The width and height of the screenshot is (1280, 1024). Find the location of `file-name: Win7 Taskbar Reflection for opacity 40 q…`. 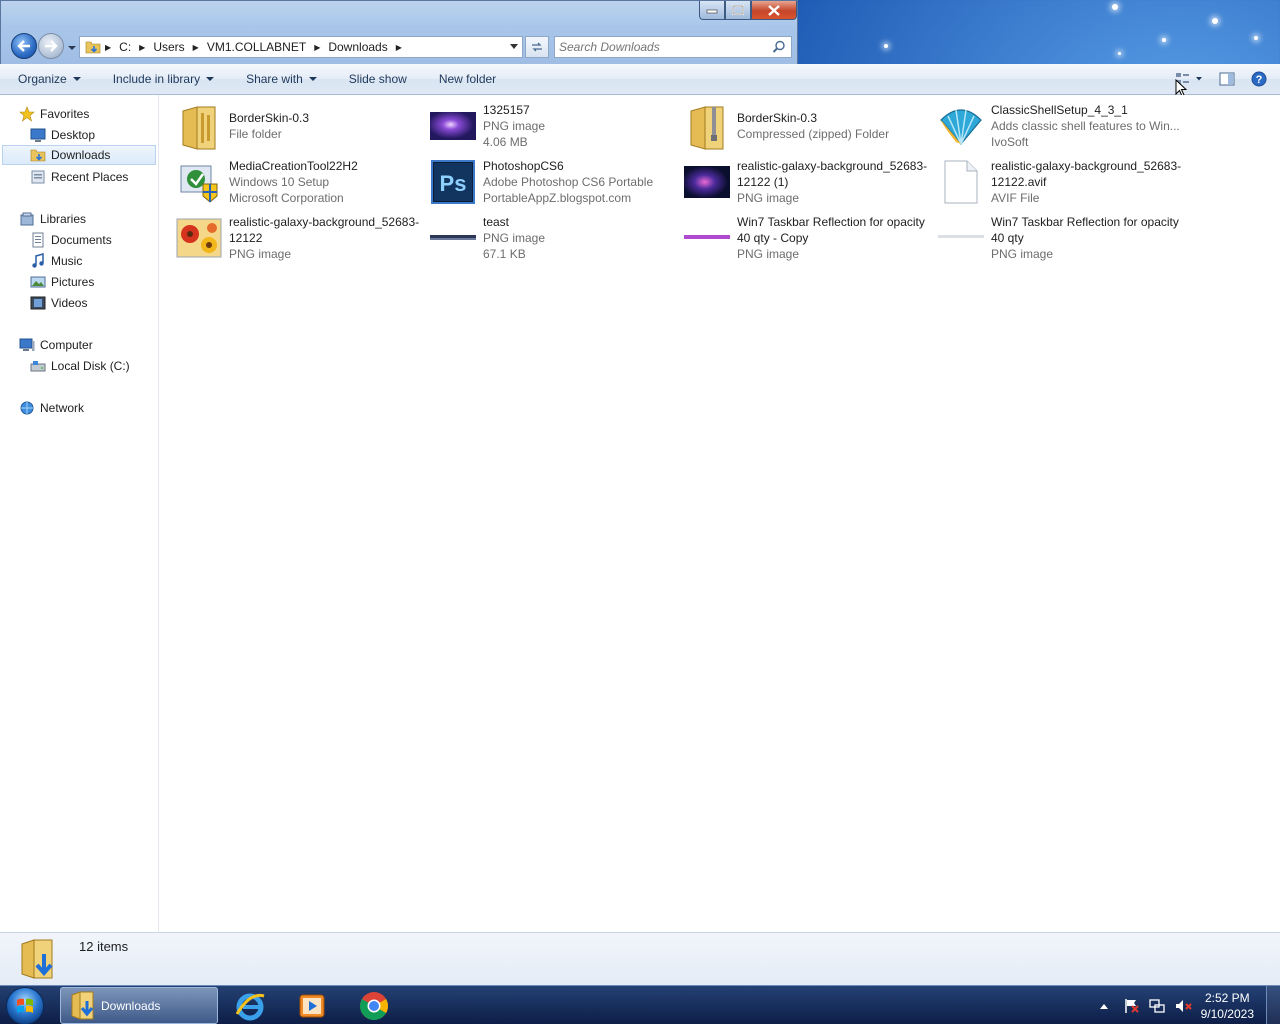

file-name: Win7 Taskbar Reflection for opacity 40 q… is located at coordinates (1085, 230).